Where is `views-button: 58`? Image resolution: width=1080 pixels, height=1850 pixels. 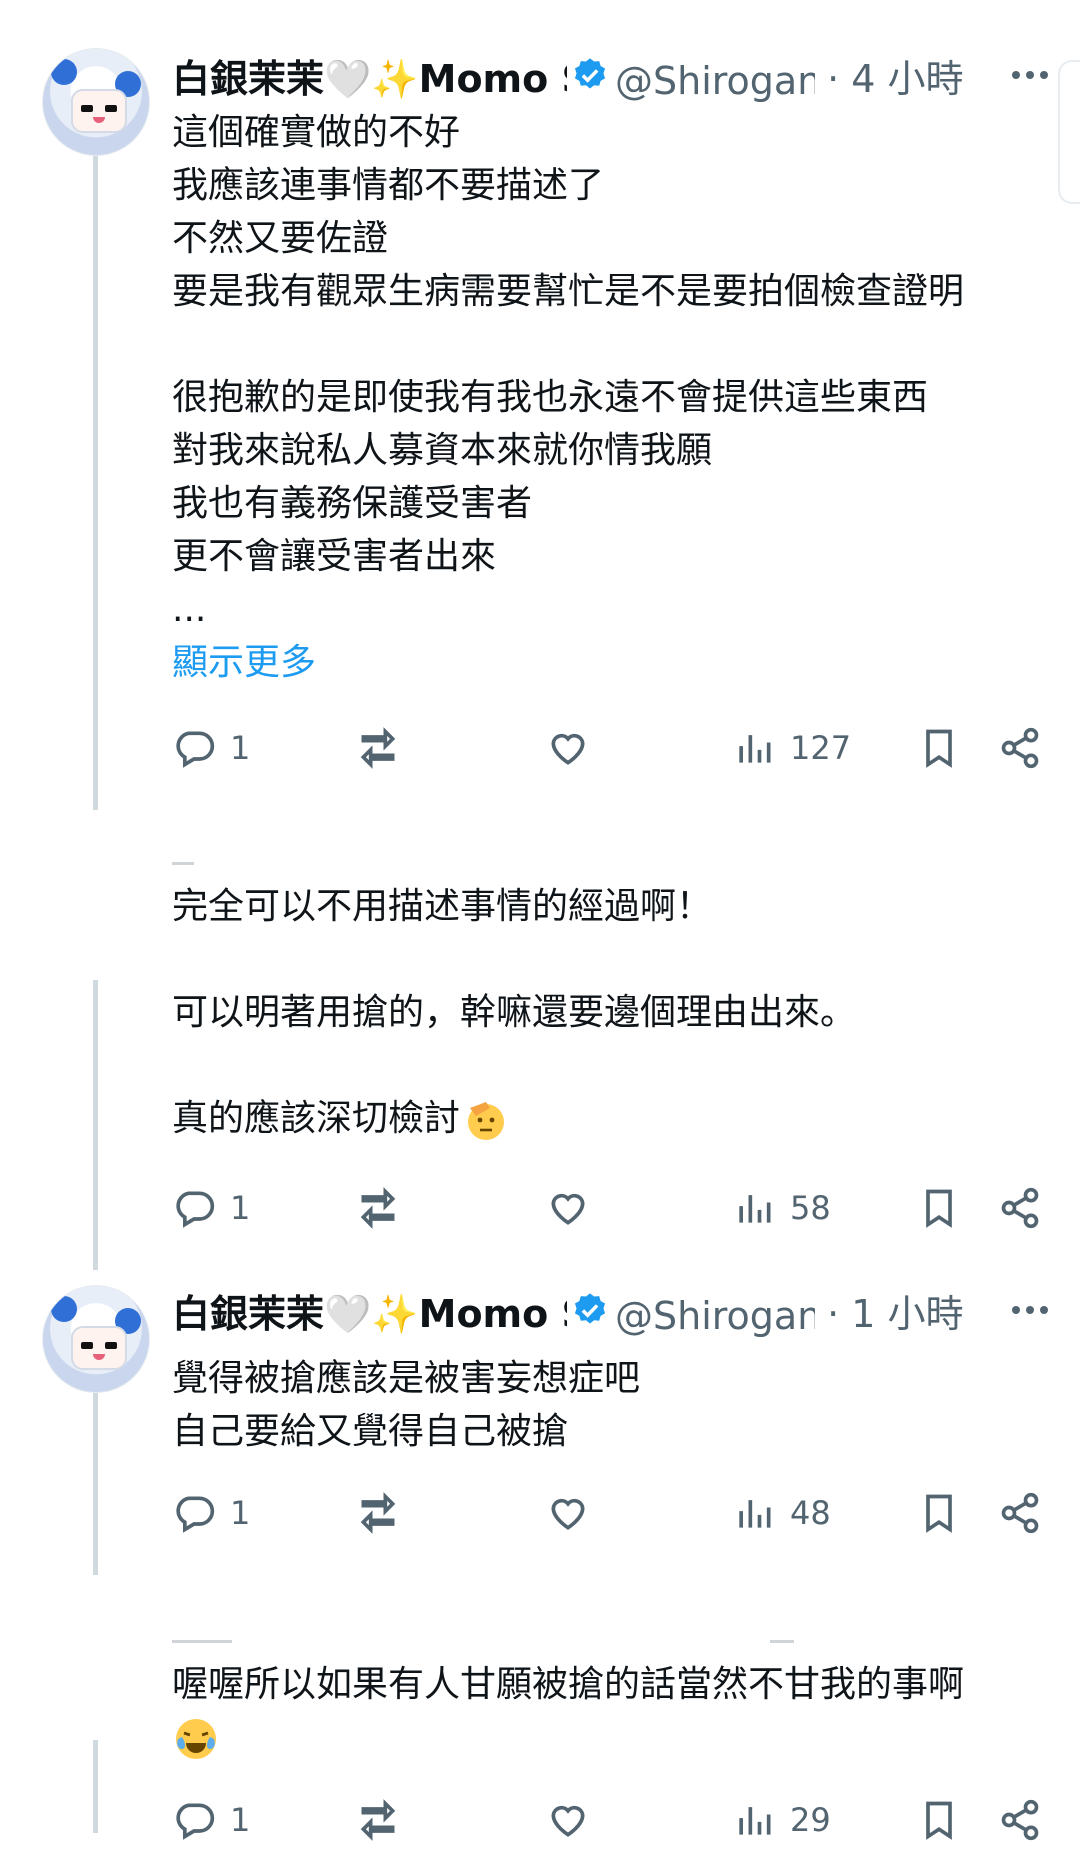 views-button: 58 is located at coordinates (781, 1208).